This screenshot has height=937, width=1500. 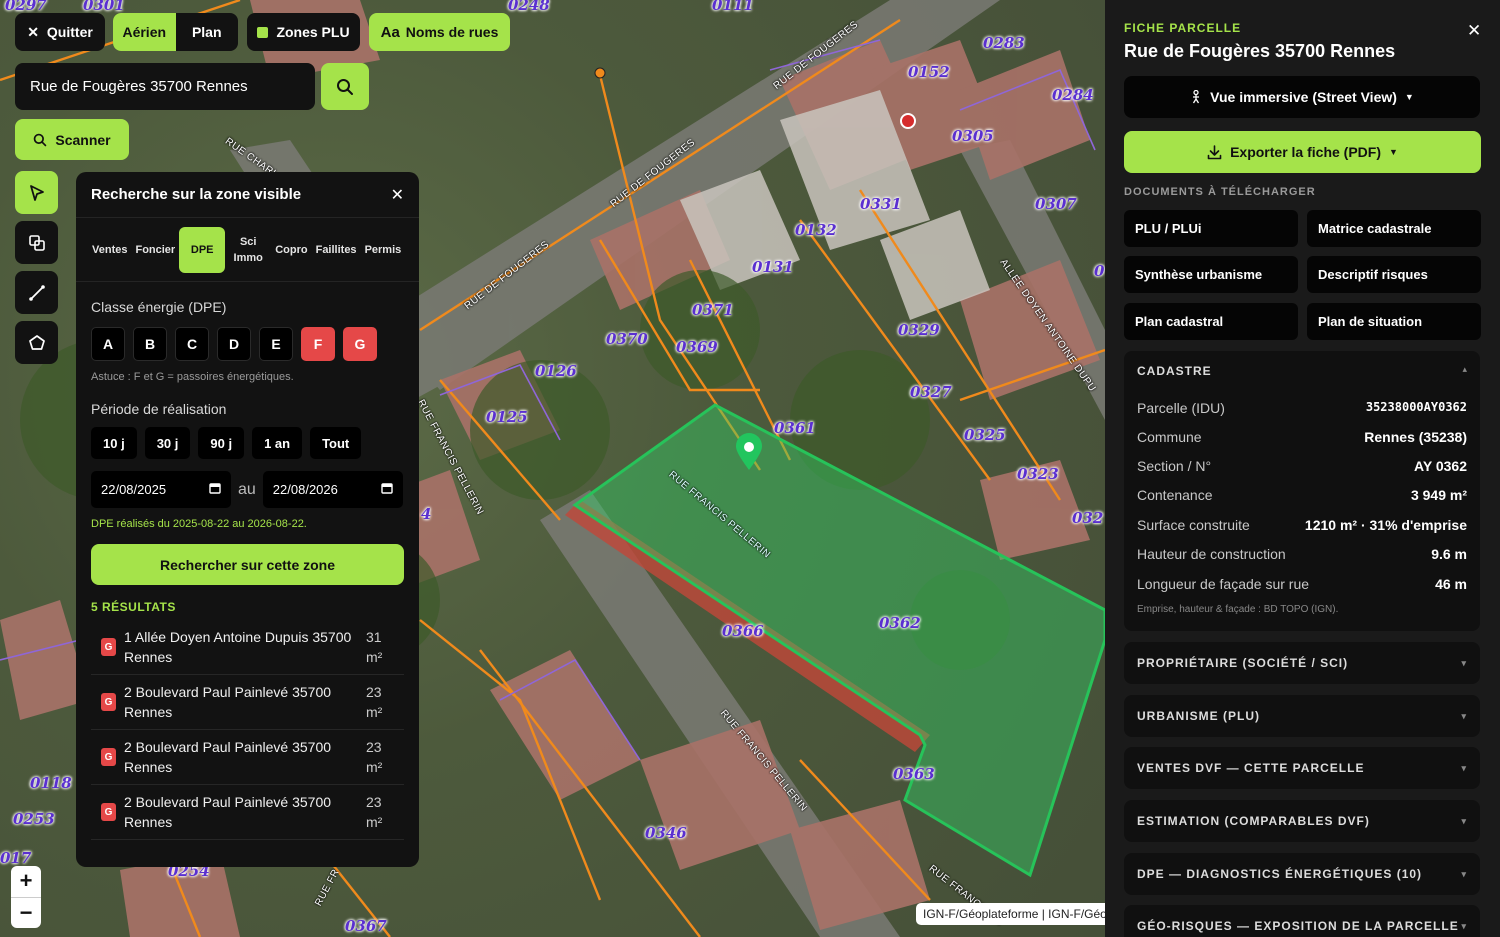 What do you see at coordinates (627, 339) in the screenshot?
I see `parcel-label: 0370` at bounding box center [627, 339].